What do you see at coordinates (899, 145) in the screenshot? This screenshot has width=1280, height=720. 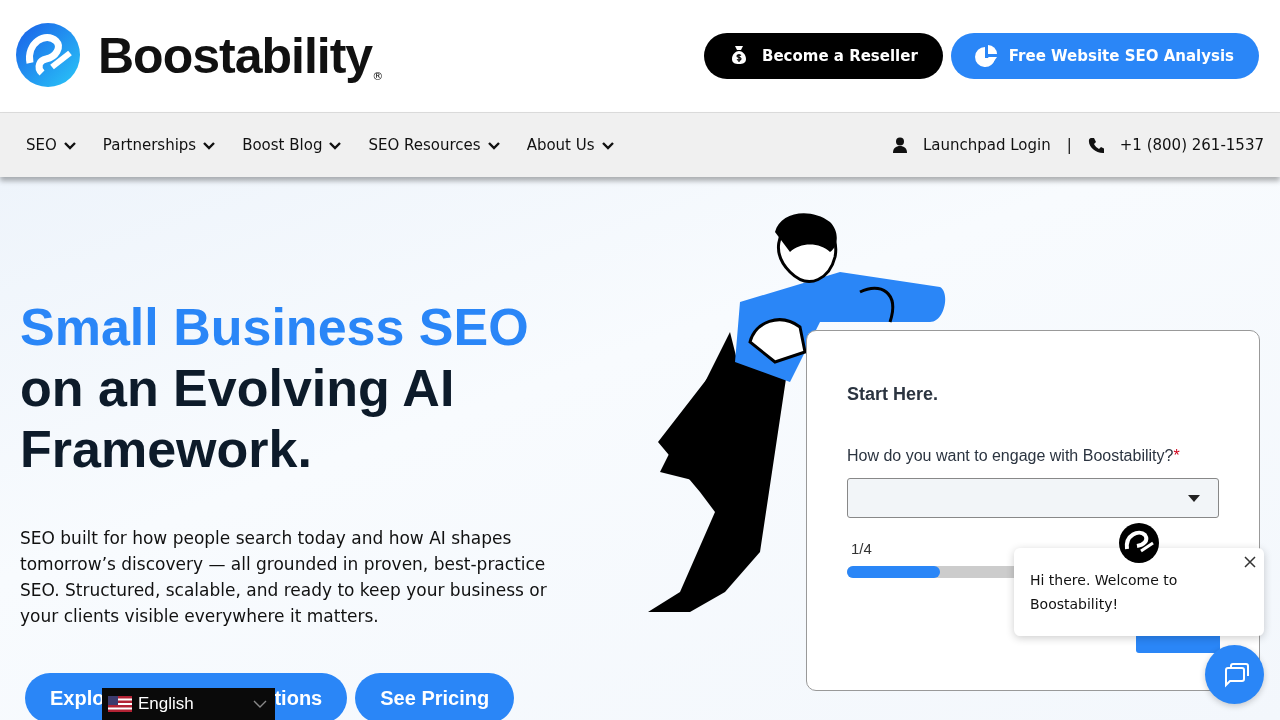 I see `user-icon` at bounding box center [899, 145].